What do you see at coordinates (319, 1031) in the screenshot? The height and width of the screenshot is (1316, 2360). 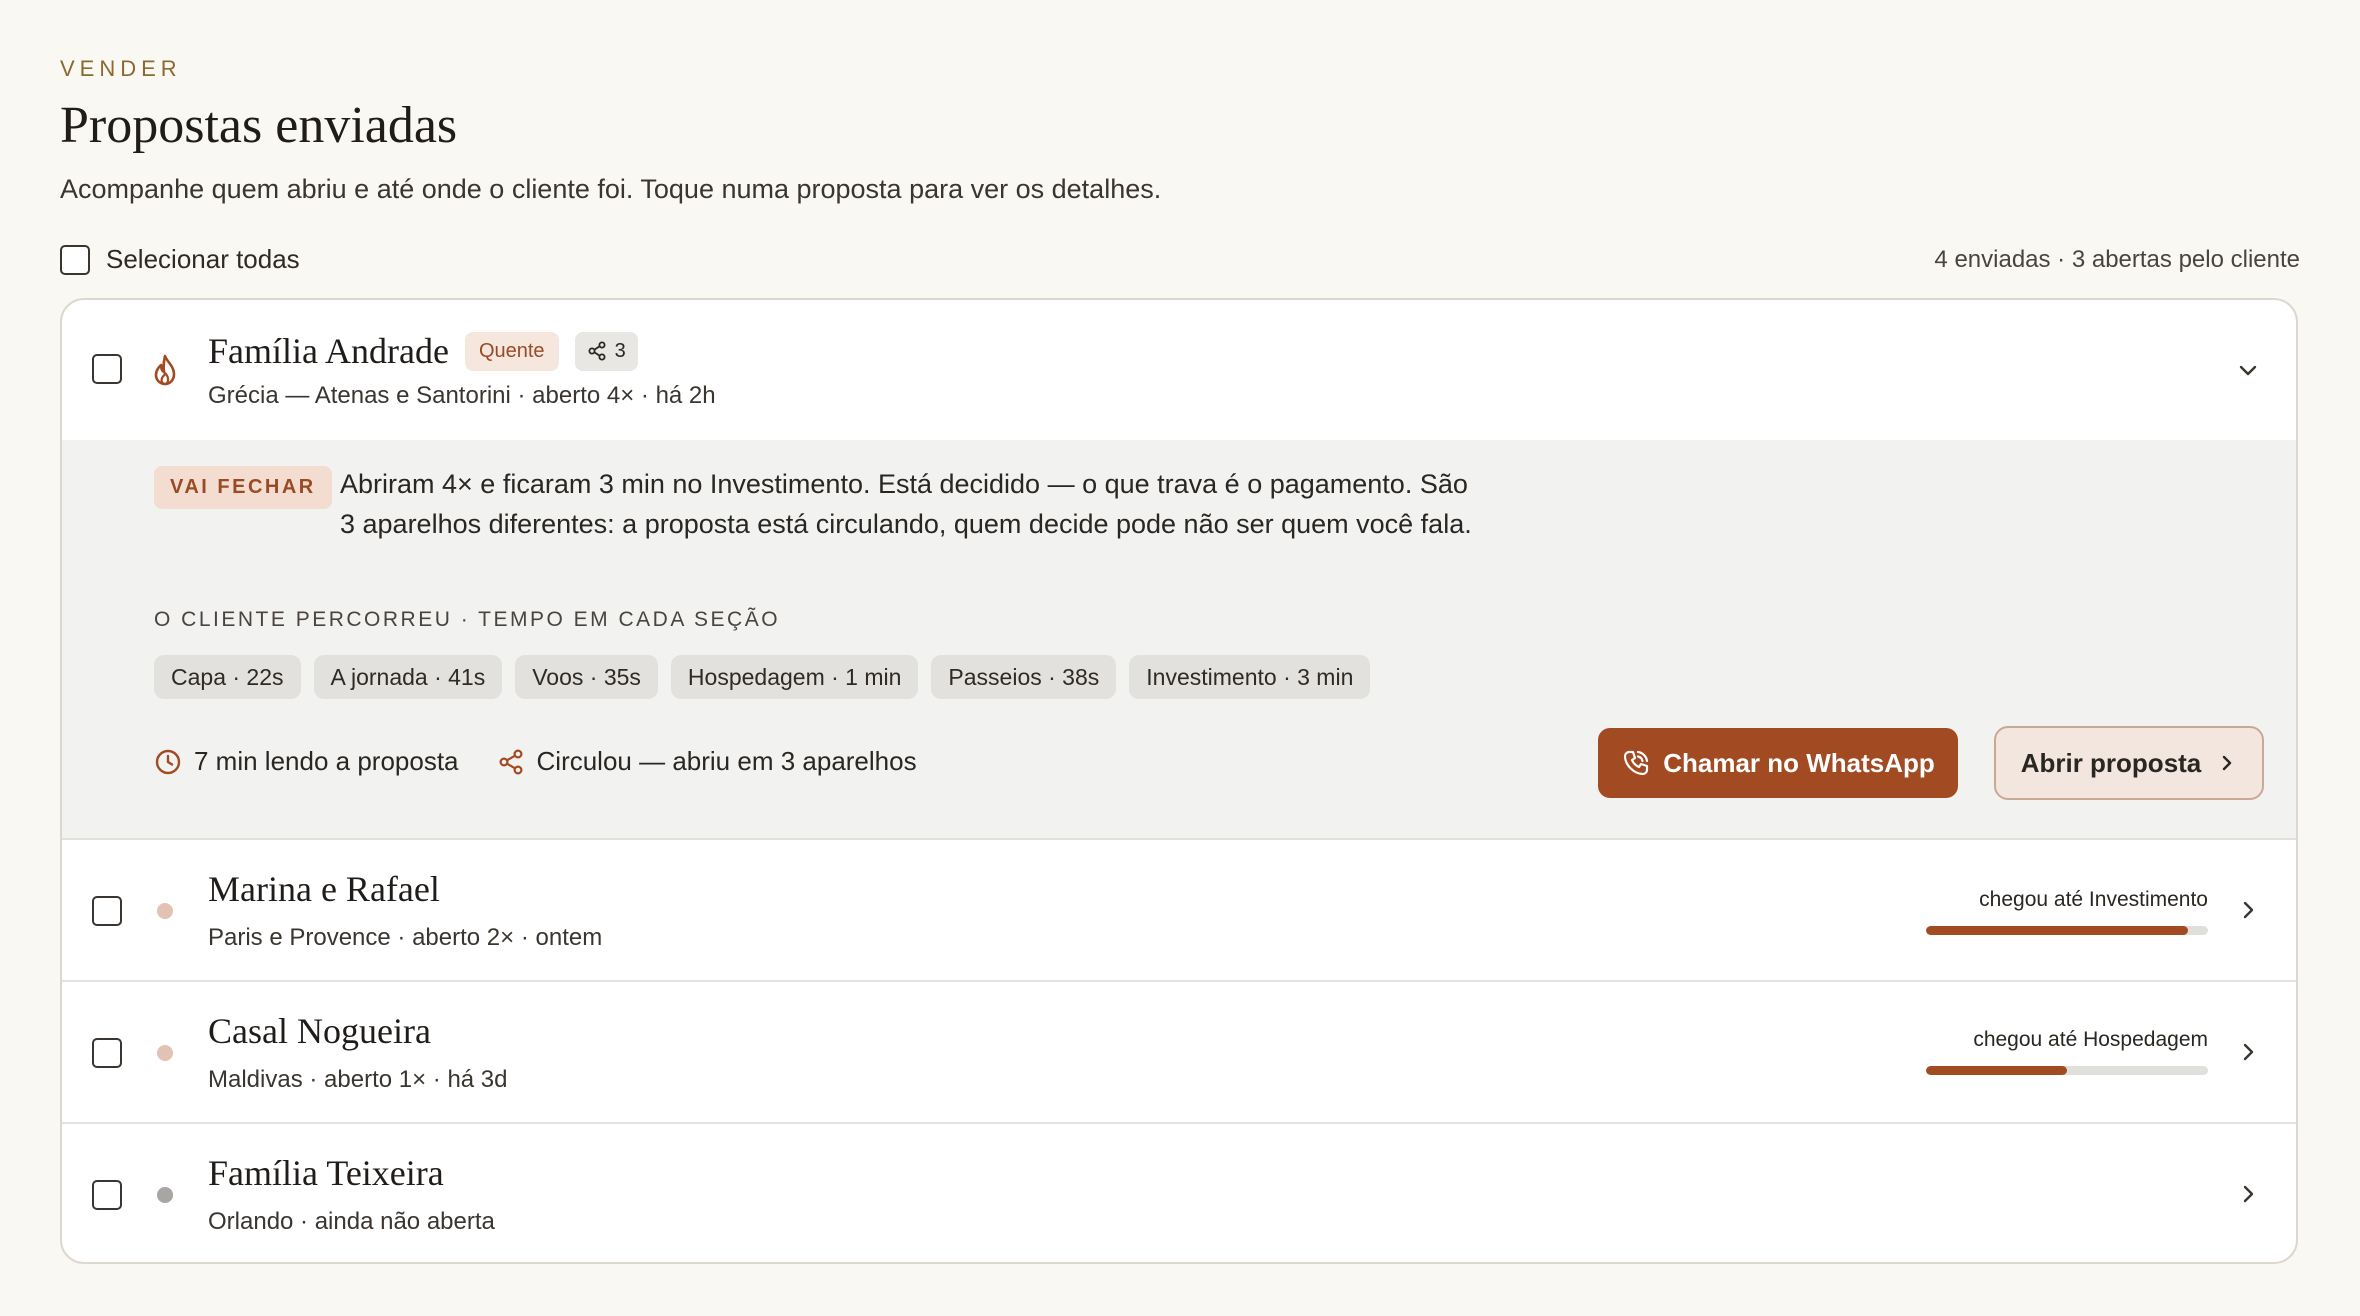 I see `proposal-name: Casal Nogueira` at bounding box center [319, 1031].